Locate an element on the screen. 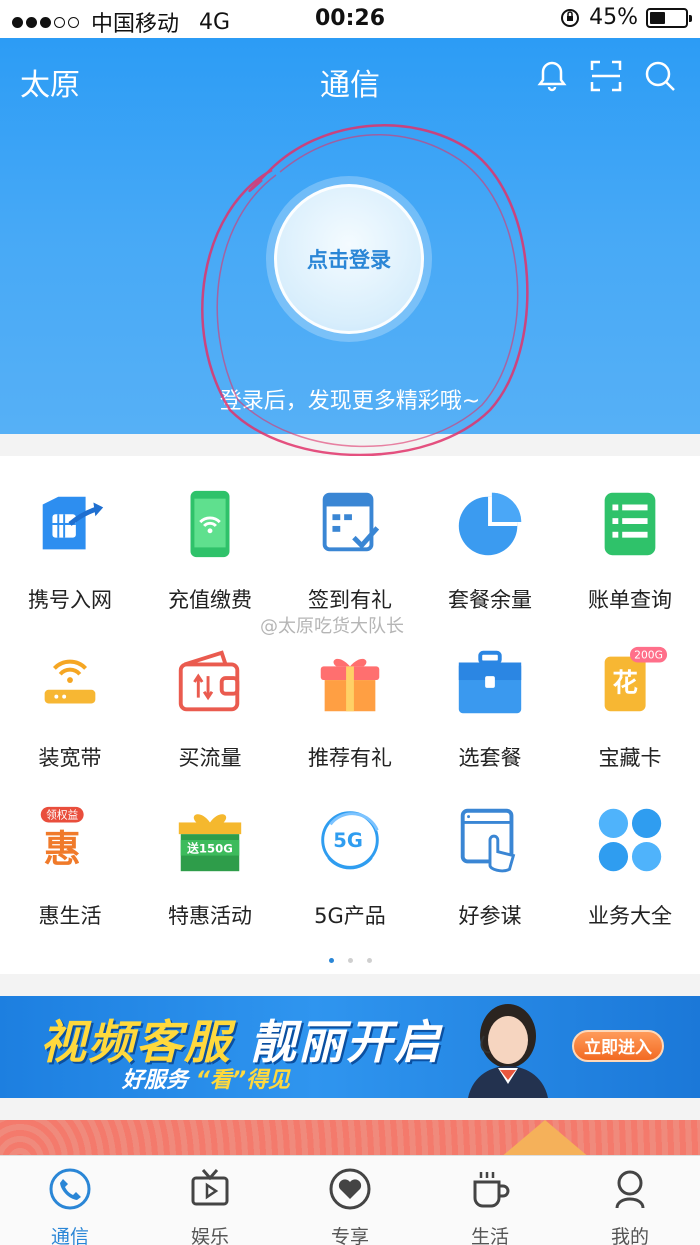  login-tip: 登录后，发现更多精彩哦~ is located at coordinates (350, 401).